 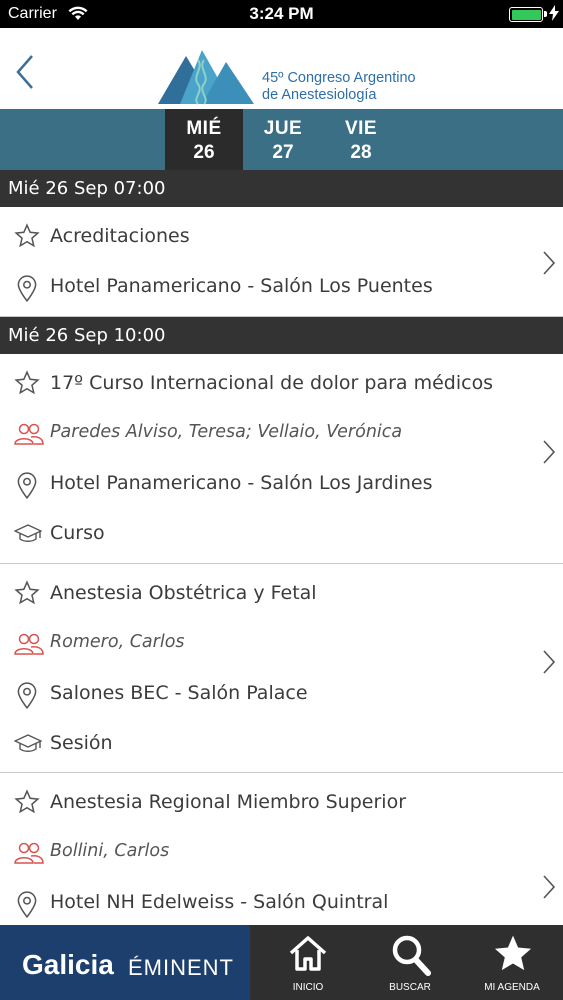 I want to click on status-time: 3:24 PM, so click(x=281, y=13).